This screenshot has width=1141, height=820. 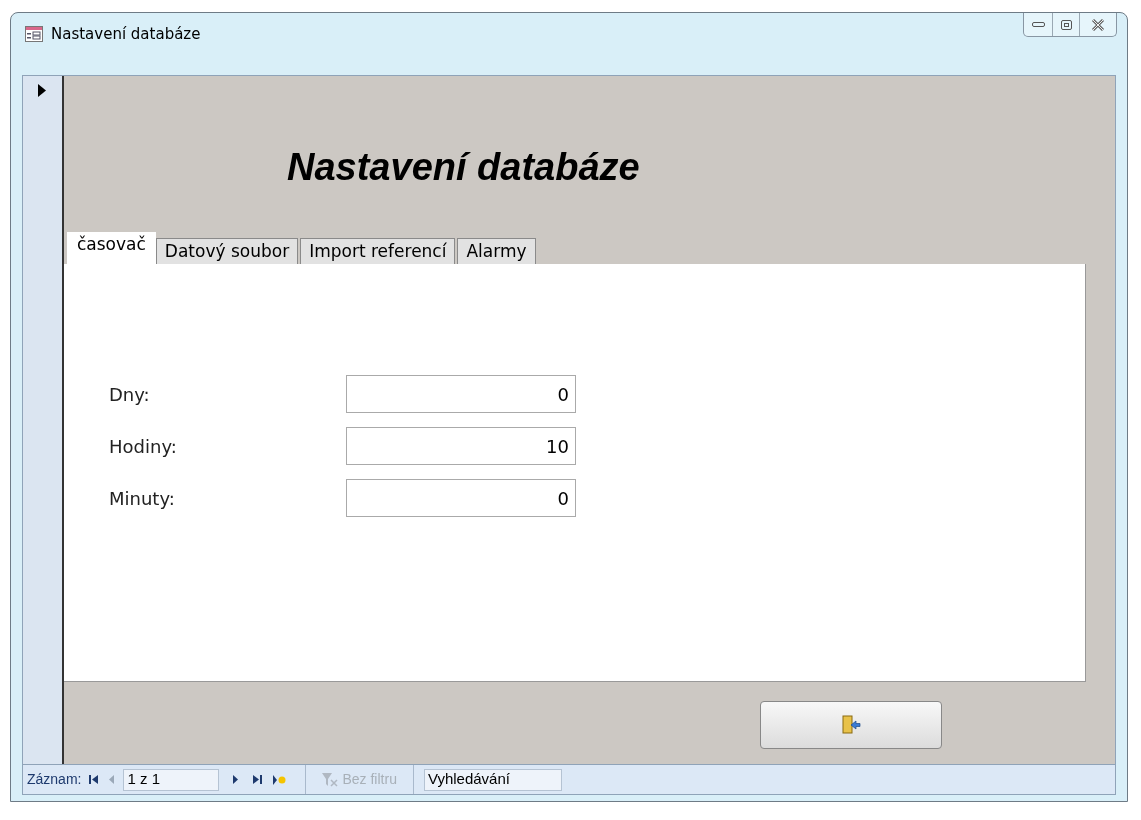 What do you see at coordinates (496, 251) in the screenshot?
I see `tab: Alarmy` at bounding box center [496, 251].